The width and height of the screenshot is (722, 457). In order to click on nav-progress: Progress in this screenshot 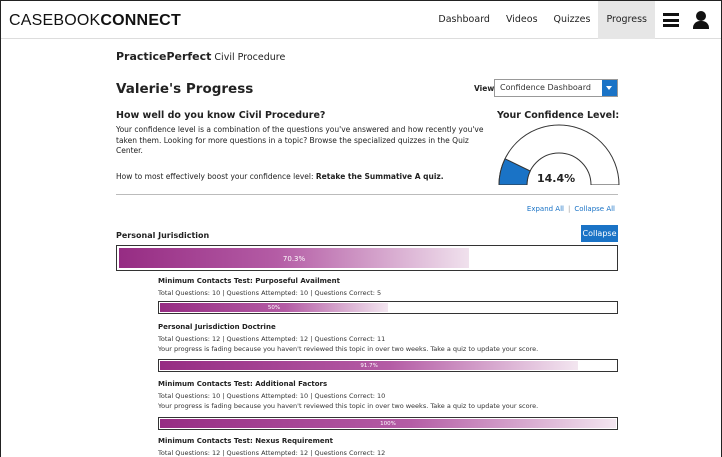, I will do `click(626, 20)`.